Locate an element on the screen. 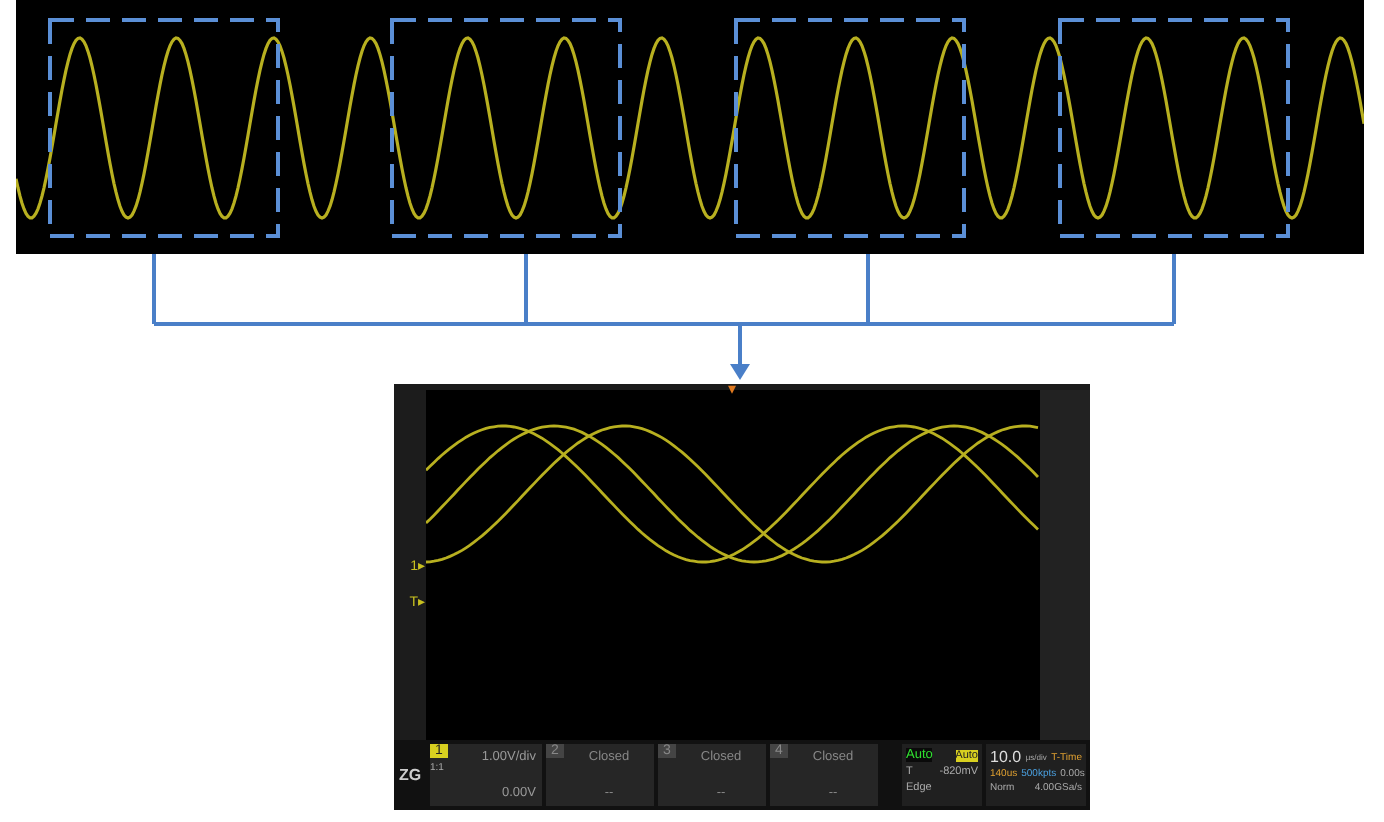 This screenshot has width=1384, height=822. logo: ZG is located at coordinates (410, 775).